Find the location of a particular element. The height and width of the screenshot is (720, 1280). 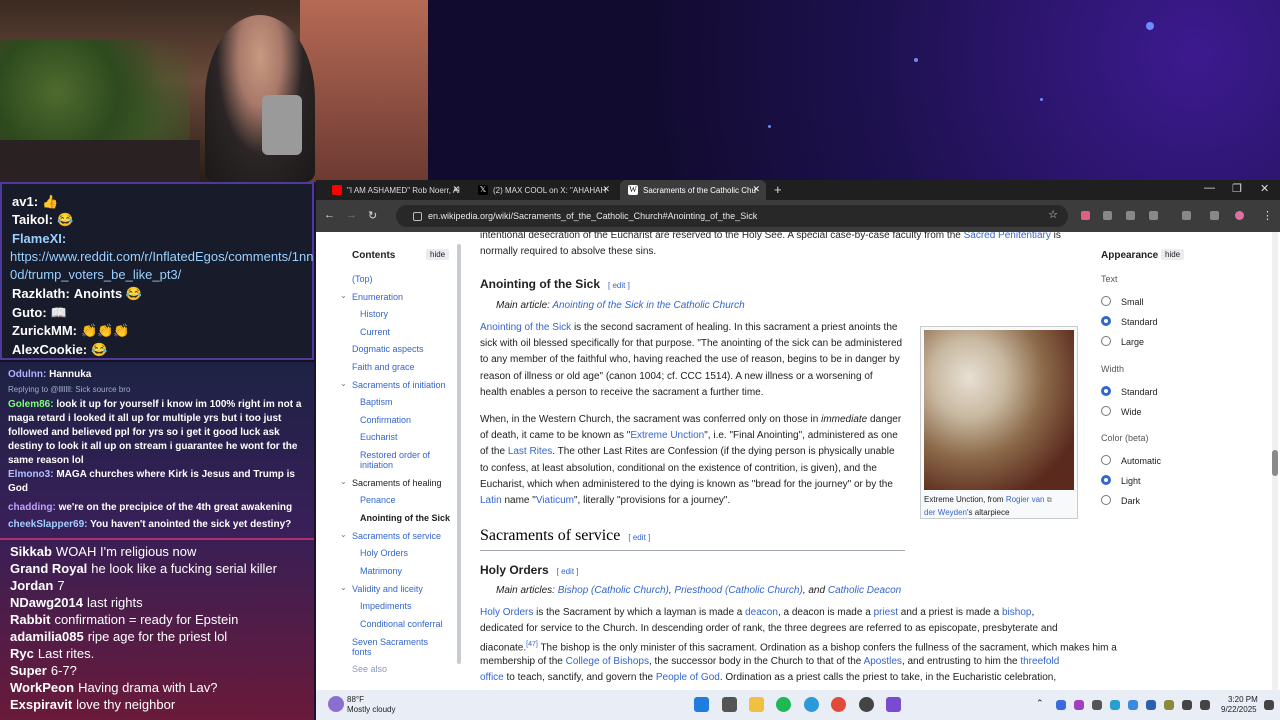

spotify-icon is located at coordinates (783, 704).